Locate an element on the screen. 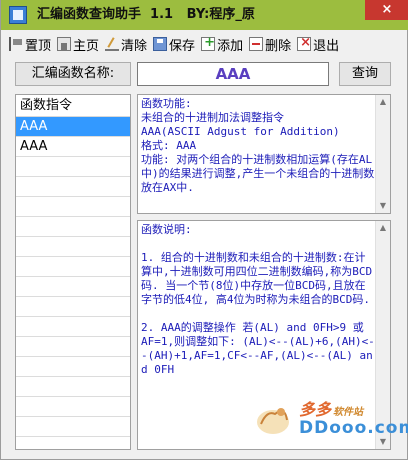 The width and height of the screenshot is (408, 460). delete-button-label: 删除 is located at coordinates (278, 46).